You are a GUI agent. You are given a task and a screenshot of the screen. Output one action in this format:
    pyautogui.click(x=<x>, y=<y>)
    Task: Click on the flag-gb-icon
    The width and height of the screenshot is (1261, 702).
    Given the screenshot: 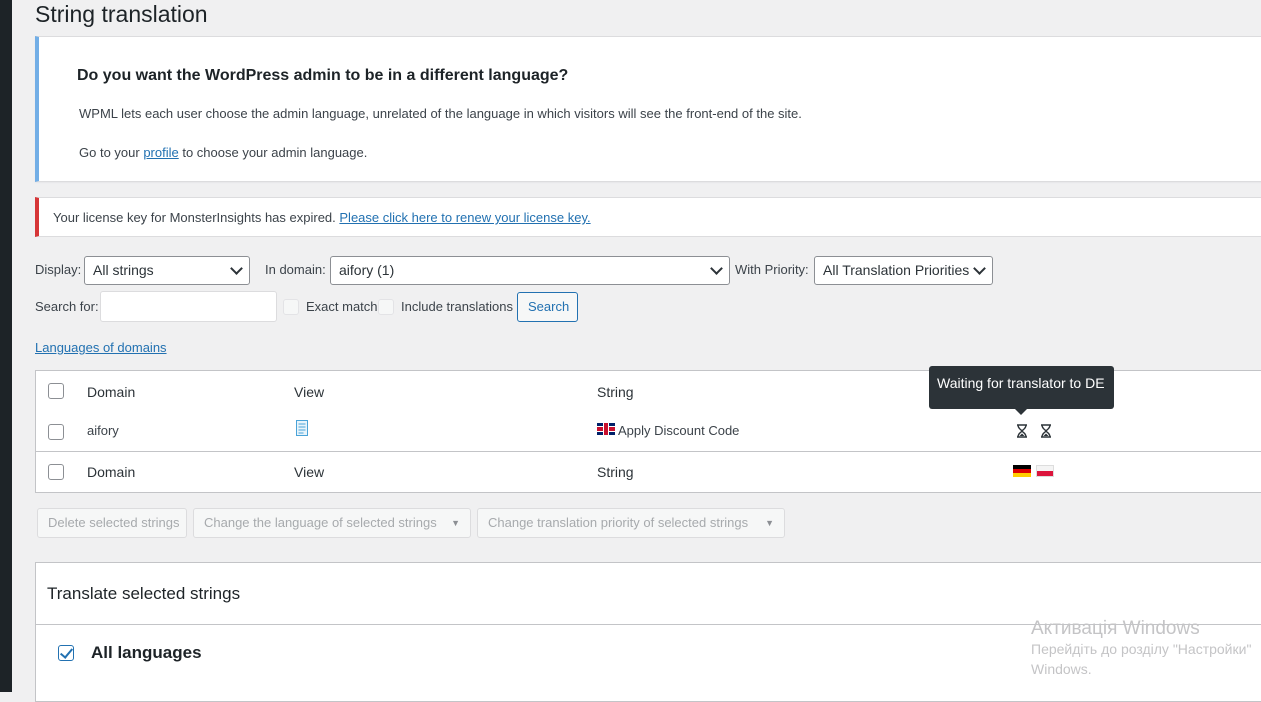 What is the action you would take?
    pyautogui.click(x=606, y=429)
    